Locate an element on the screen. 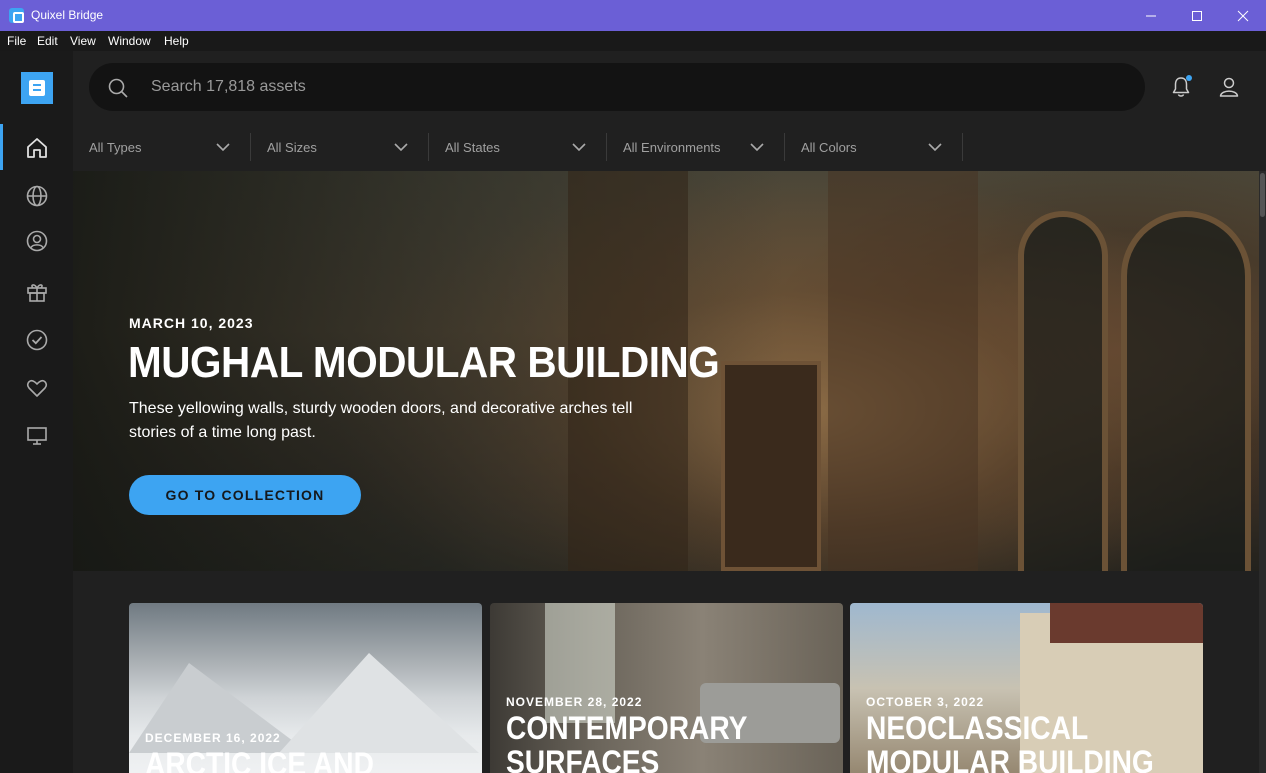 Image resolution: width=1266 pixels, height=773 pixels. user-circle-icon is located at coordinates (37, 241).